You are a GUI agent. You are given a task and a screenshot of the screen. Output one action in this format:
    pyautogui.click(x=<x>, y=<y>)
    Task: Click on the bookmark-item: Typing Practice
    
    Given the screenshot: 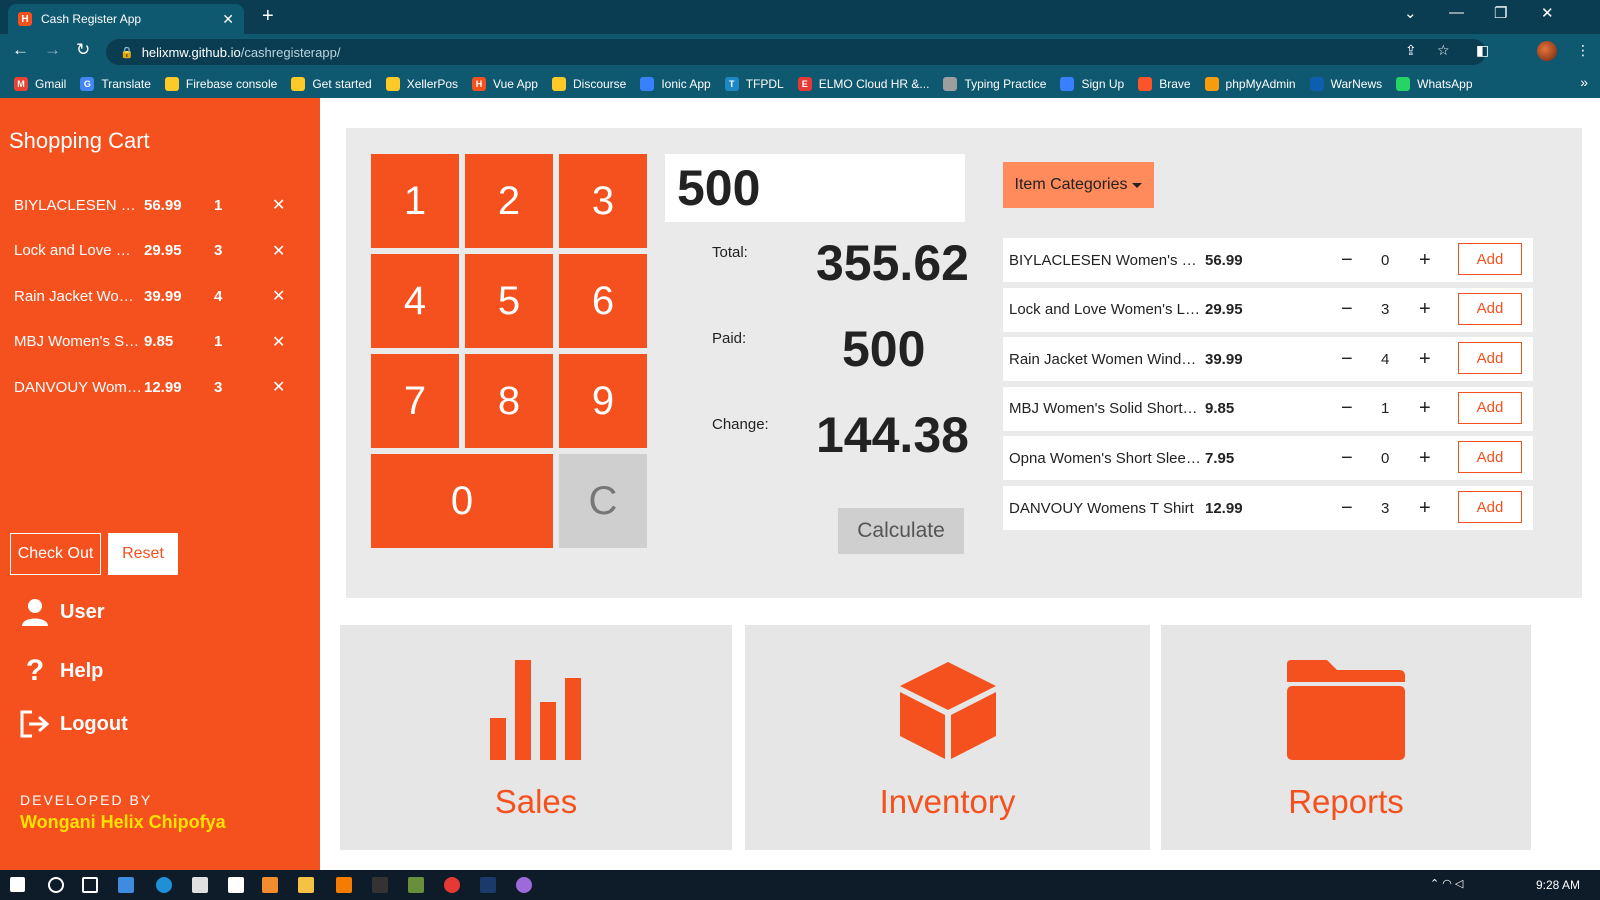 What is the action you would take?
    pyautogui.click(x=994, y=84)
    